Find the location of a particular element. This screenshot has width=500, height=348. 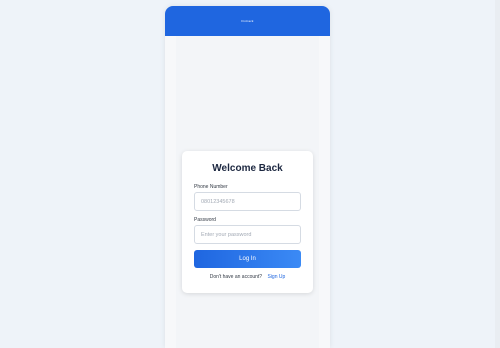

signup-link: Sign Up is located at coordinates (276, 277).